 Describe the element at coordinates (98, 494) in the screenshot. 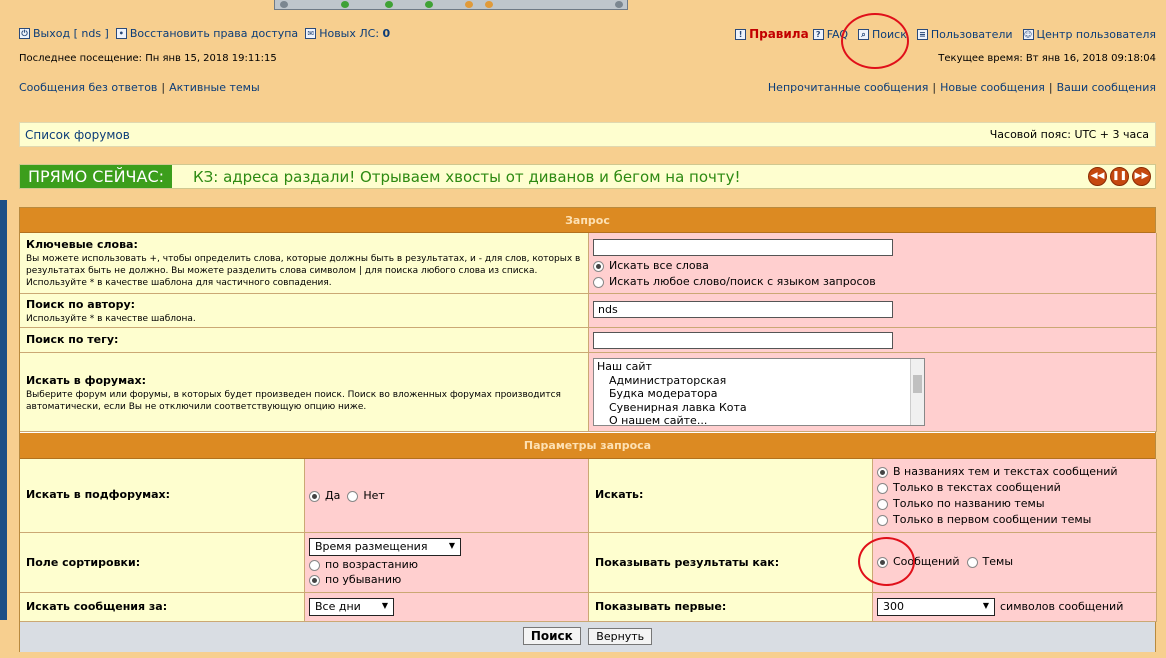

I see `subforums-label: Искать в подфорумах:` at that location.